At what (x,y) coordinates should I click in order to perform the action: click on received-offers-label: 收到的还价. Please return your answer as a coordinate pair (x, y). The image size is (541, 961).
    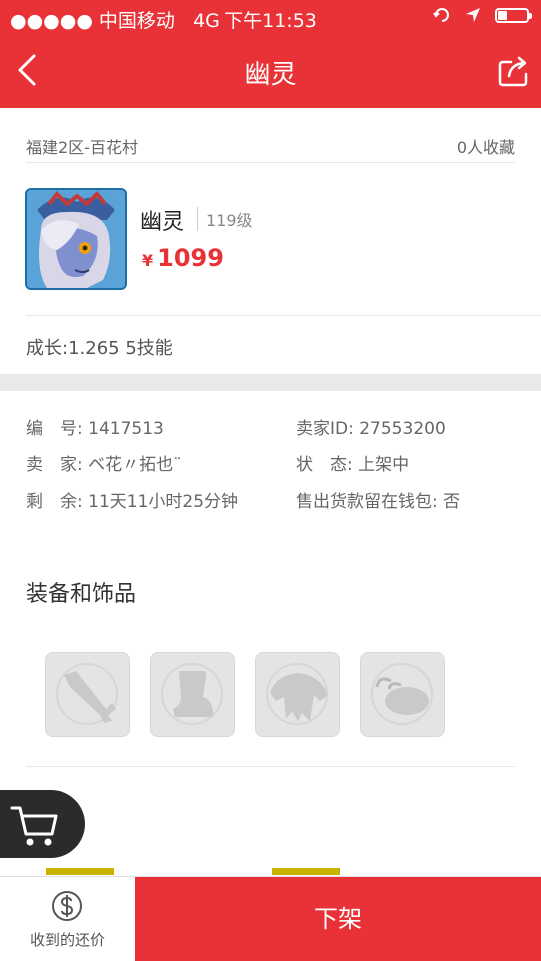
    Looking at the image, I should click on (67, 940).